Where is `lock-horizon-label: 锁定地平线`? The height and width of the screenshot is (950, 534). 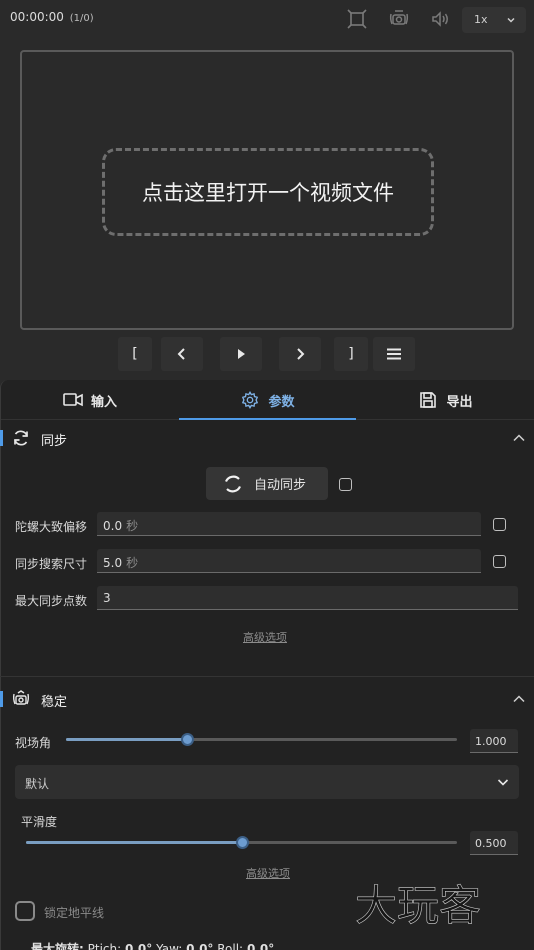 lock-horizon-label: 锁定地平线 is located at coordinates (74, 913).